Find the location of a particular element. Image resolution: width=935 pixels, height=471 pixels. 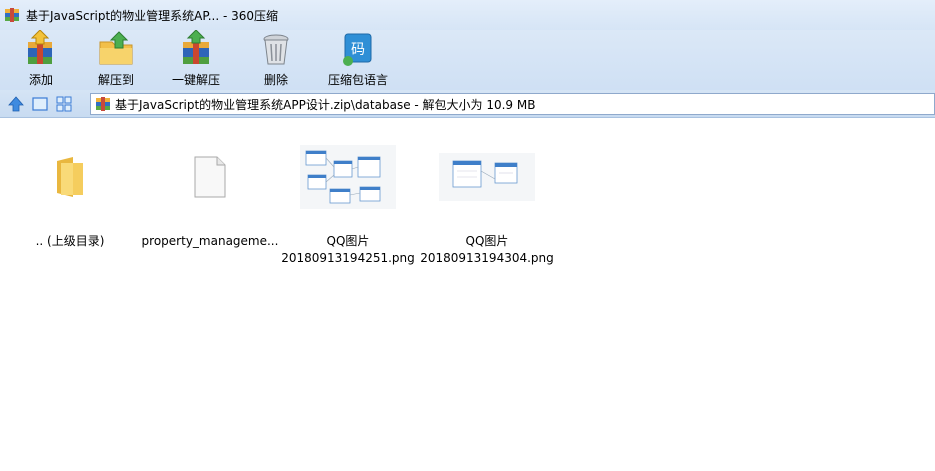

one-click-extract-label: 一键解压 is located at coordinates (195, 80).